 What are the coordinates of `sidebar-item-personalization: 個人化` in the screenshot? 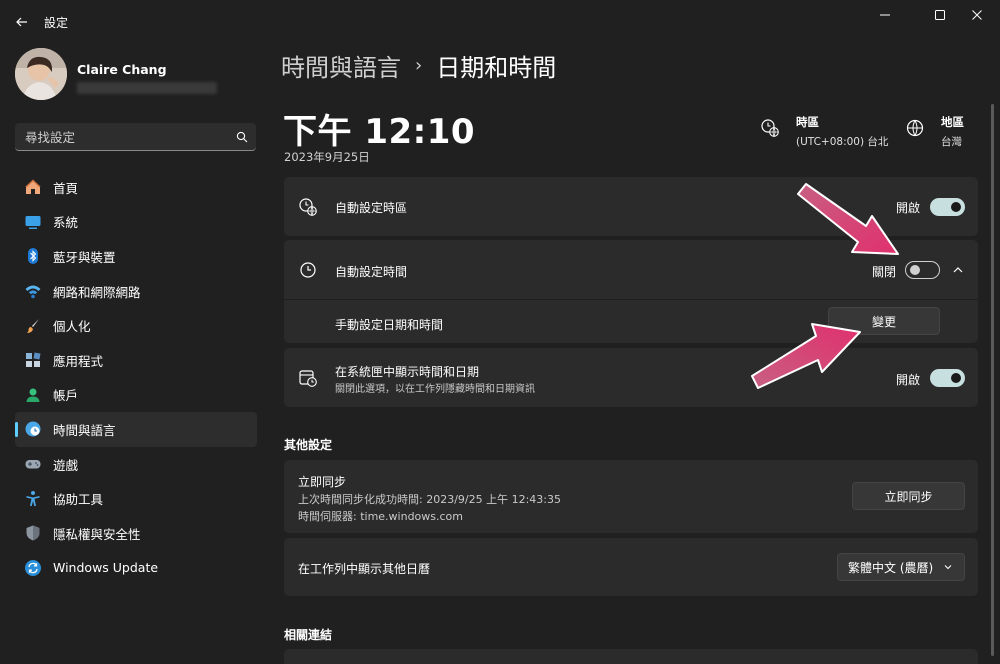 It's located at (136, 325).